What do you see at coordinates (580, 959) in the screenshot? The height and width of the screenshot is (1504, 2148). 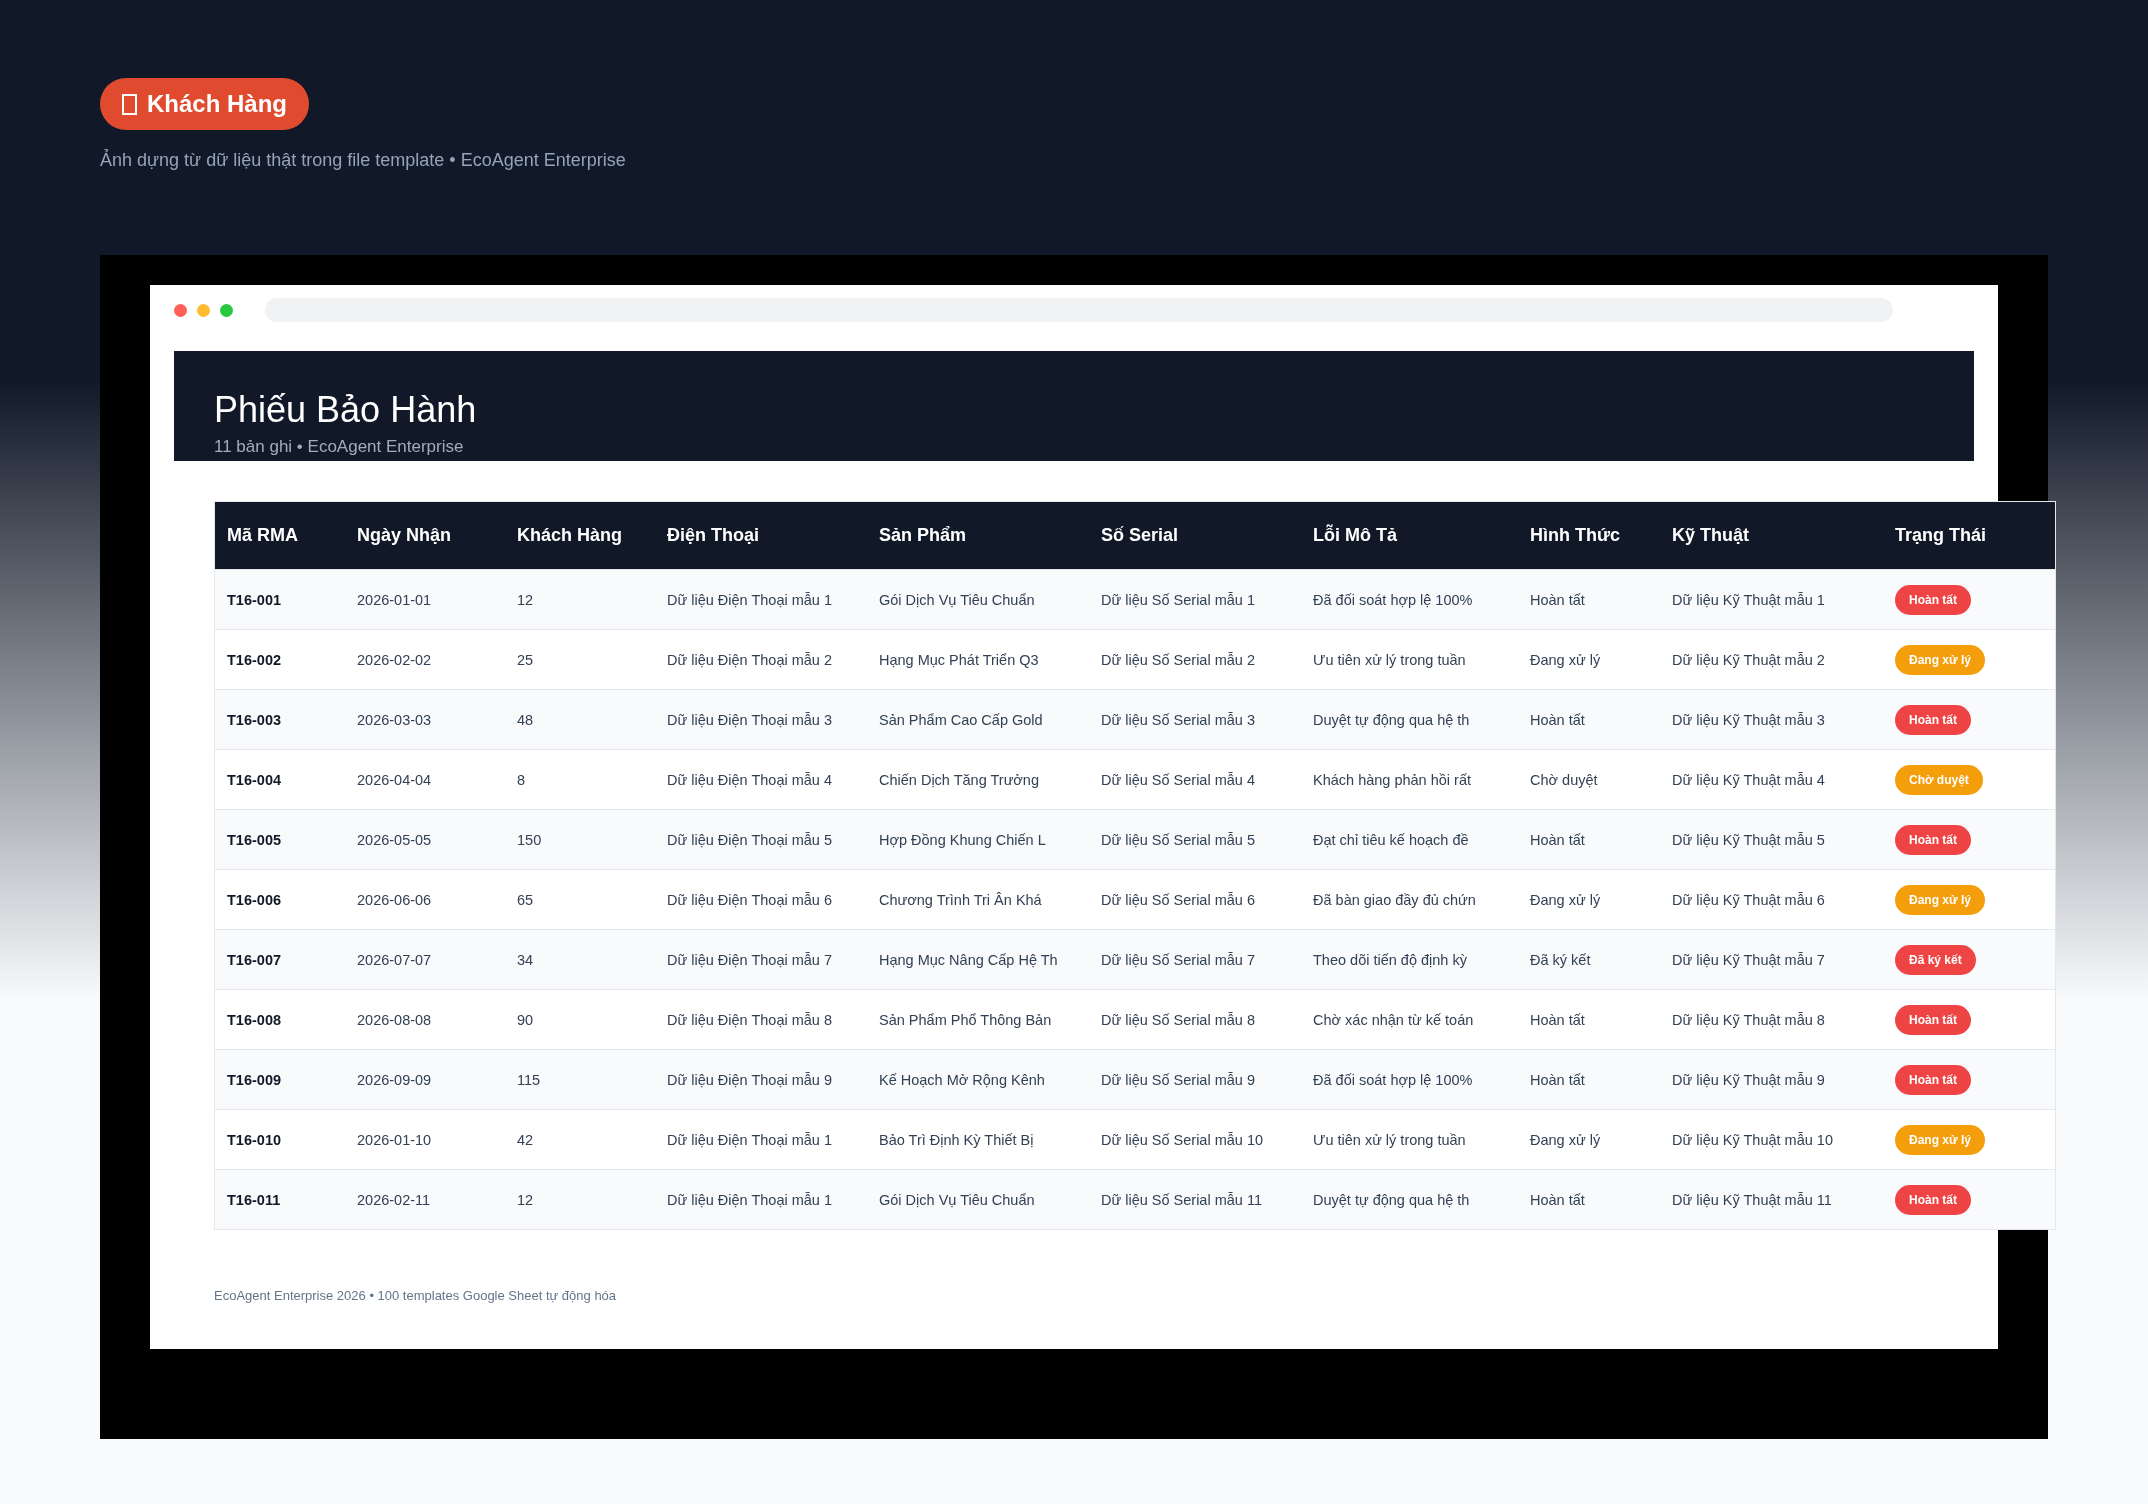 I see `table-cell: 34` at bounding box center [580, 959].